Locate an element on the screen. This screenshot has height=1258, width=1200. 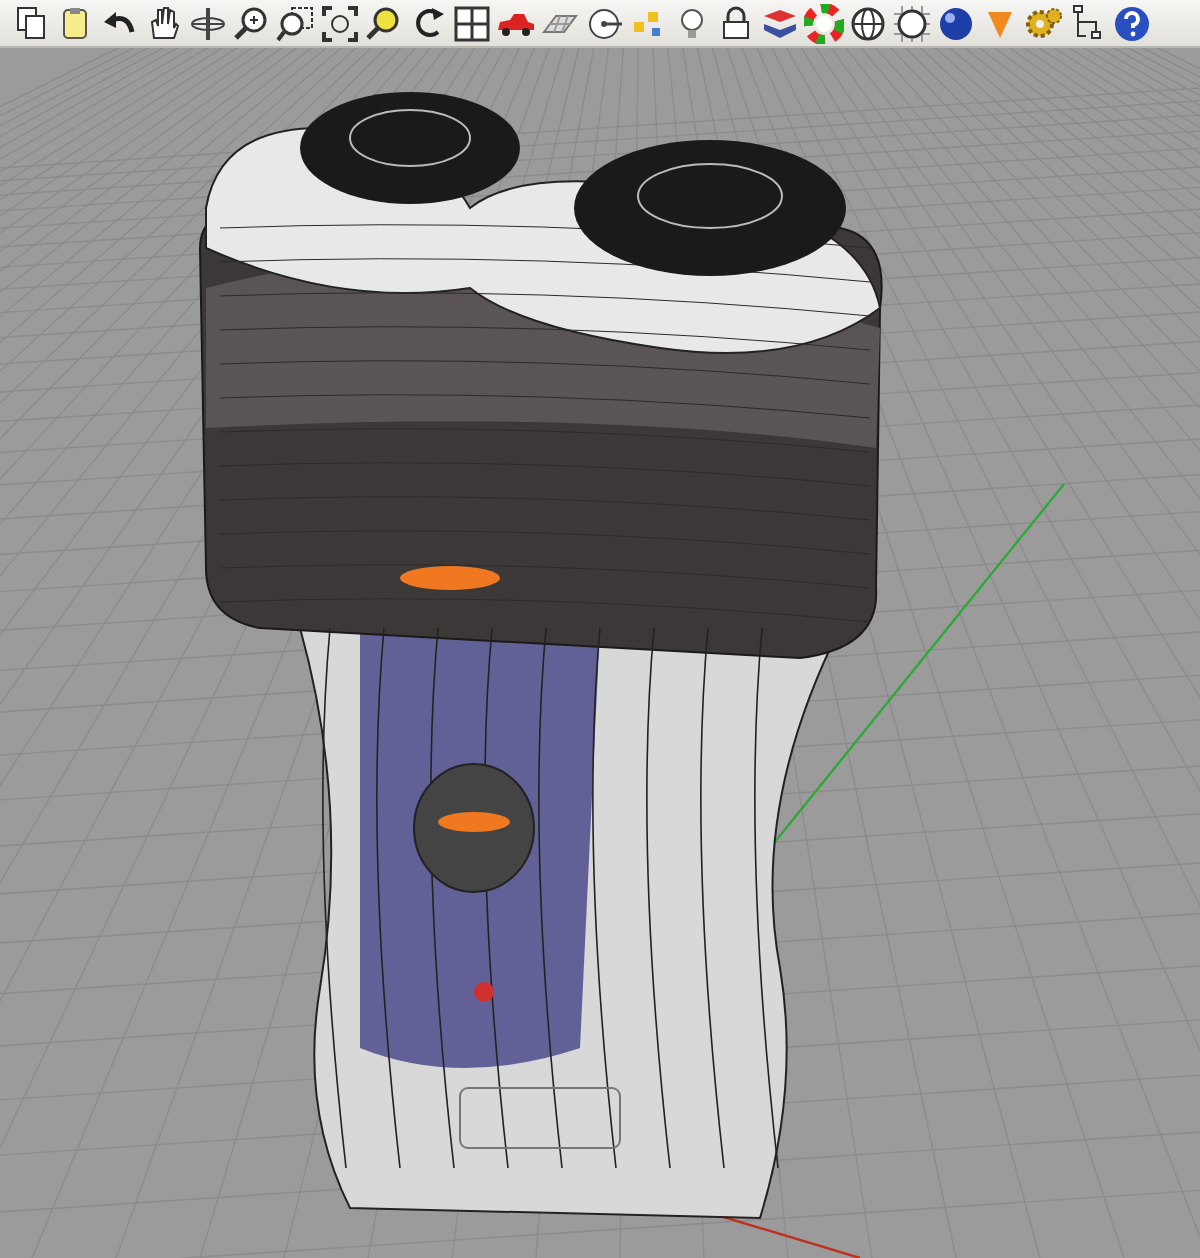
magnifier-box-icon is located at coordinates (296, 23).